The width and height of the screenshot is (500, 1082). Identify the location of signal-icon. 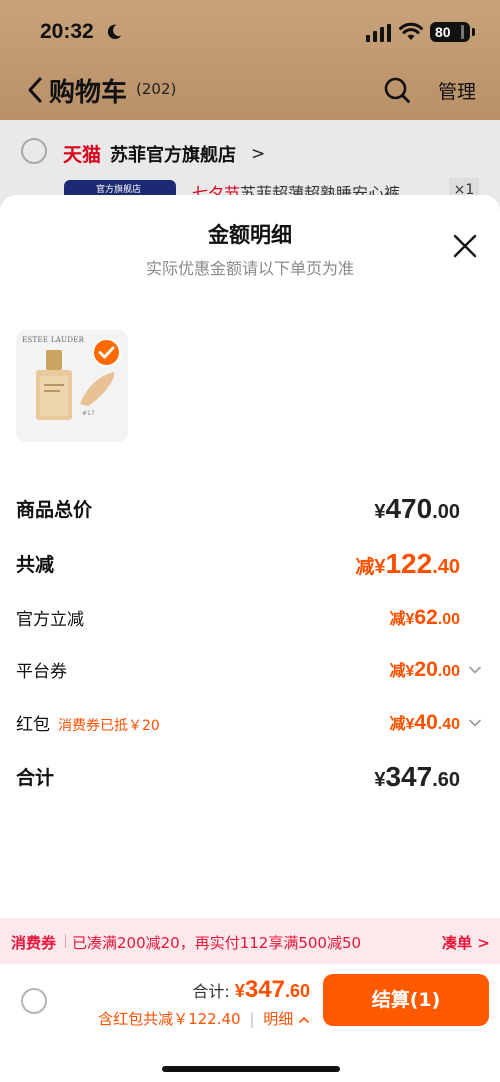
(378, 33).